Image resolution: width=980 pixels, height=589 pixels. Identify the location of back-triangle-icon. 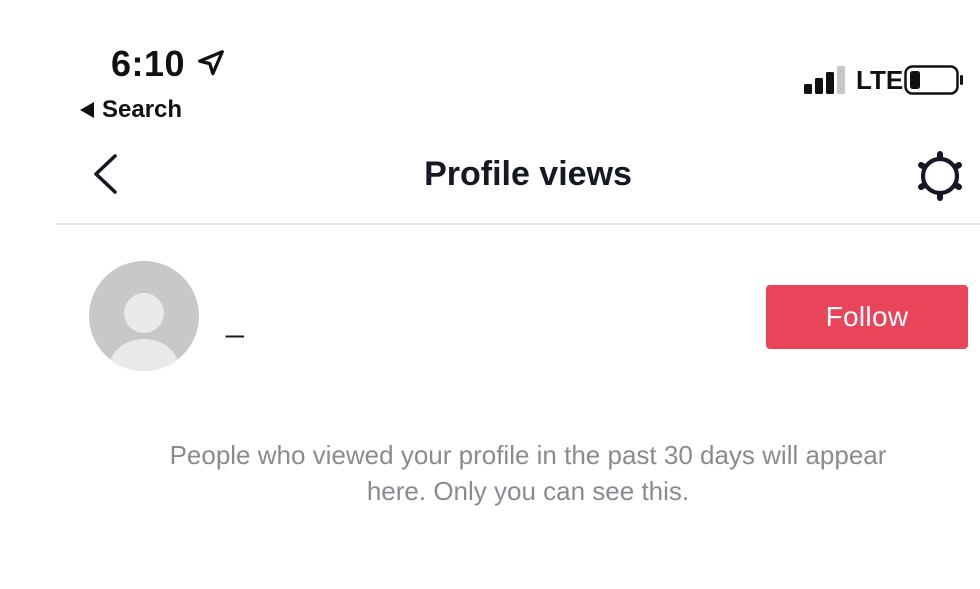
(87, 110).